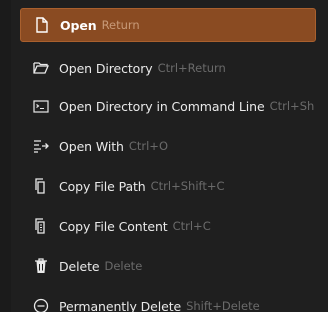  What do you see at coordinates (78, 25) in the screenshot?
I see `menu-item-label: Open` at bounding box center [78, 25].